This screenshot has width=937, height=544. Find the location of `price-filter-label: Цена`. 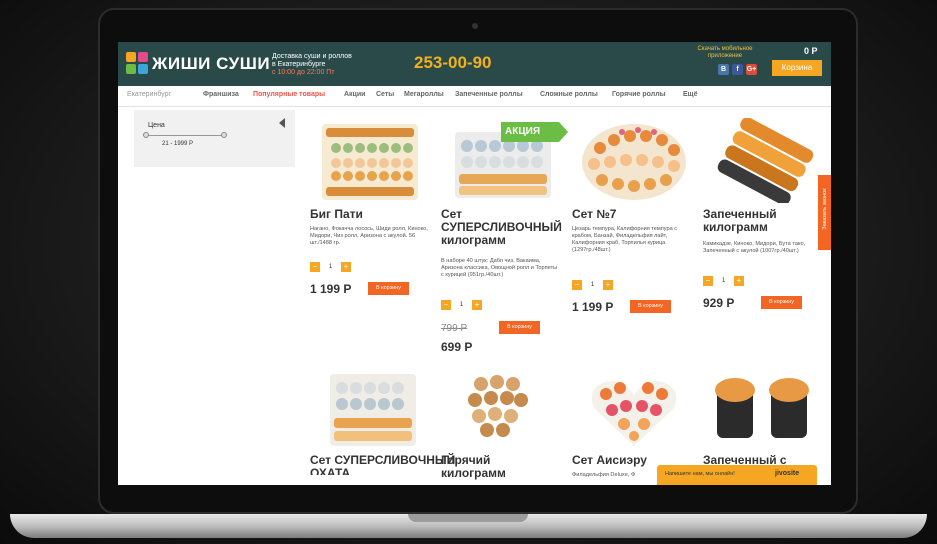

price-filter-label: Цена is located at coordinates (156, 125).